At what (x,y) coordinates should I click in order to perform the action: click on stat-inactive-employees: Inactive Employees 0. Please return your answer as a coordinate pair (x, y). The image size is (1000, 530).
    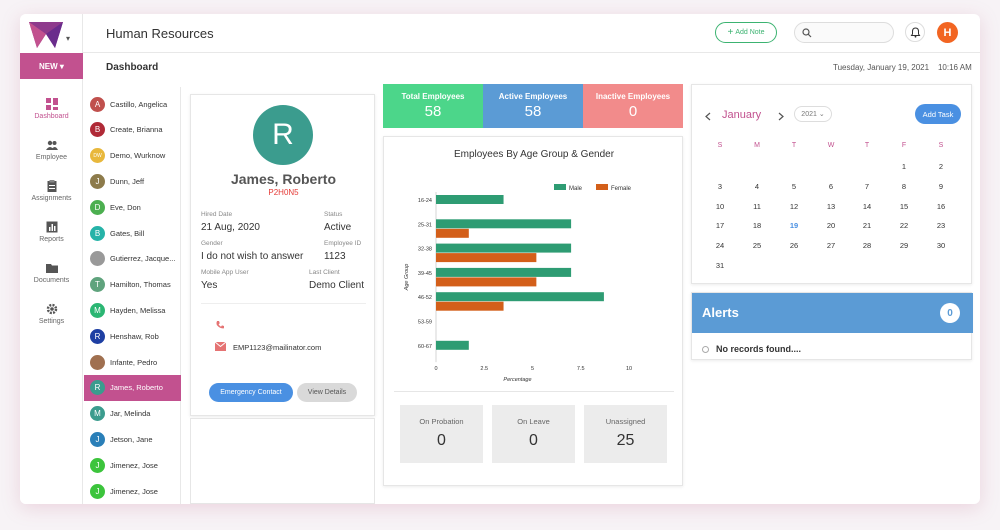
    Looking at the image, I should click on (633, 106).